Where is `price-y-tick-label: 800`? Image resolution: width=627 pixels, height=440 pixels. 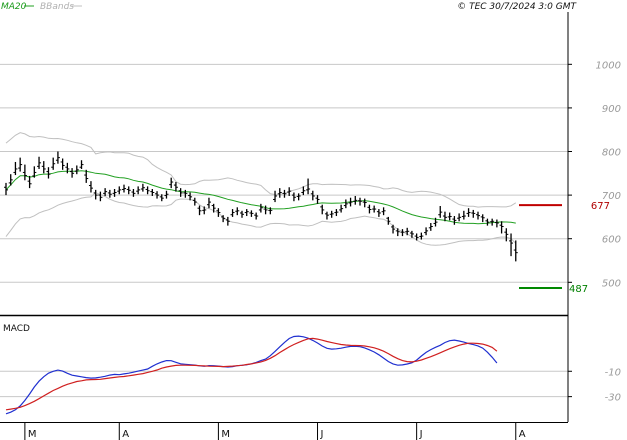 price-y-tick-label: 800 is located at coordinates (611, 153).